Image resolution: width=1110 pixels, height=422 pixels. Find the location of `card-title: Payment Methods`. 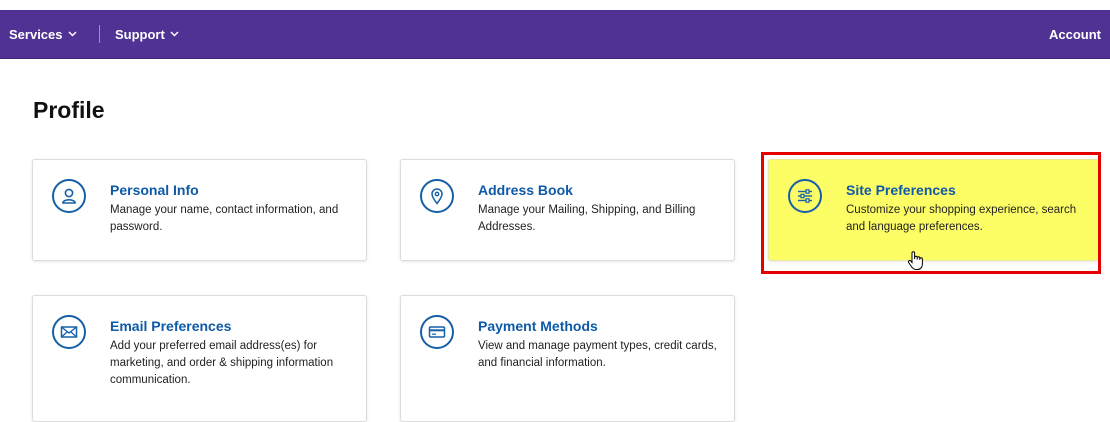

card-title: Payment Methods is located at coordinates (538, 326).